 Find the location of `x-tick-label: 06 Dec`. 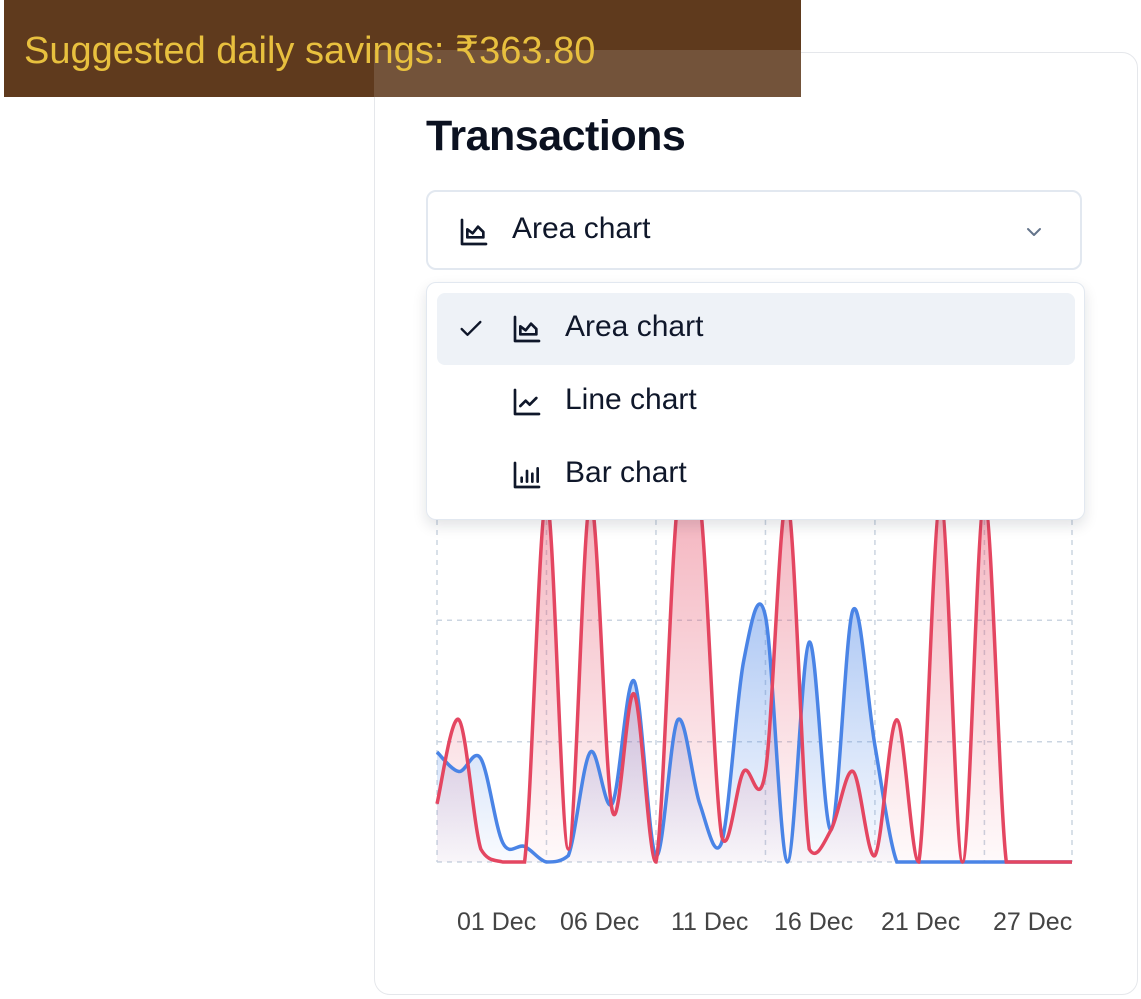

x-tick-label: 06 Dec is located at coordinates (600, 922).